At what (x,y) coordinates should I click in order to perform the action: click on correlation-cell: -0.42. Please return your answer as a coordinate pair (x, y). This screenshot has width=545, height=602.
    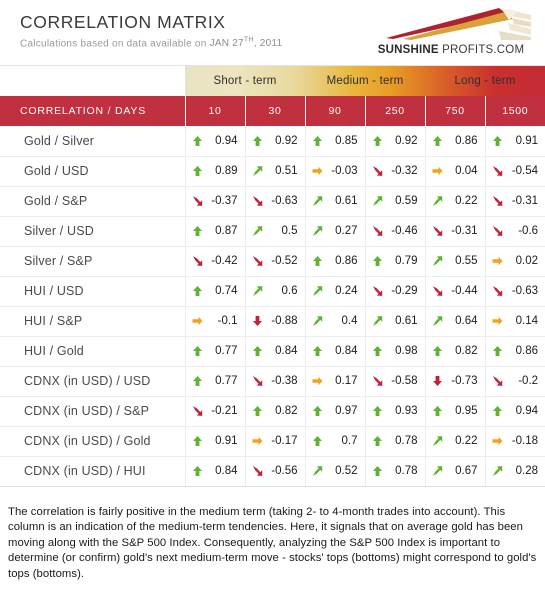
    Looking at the image, I should click on (215, 261).